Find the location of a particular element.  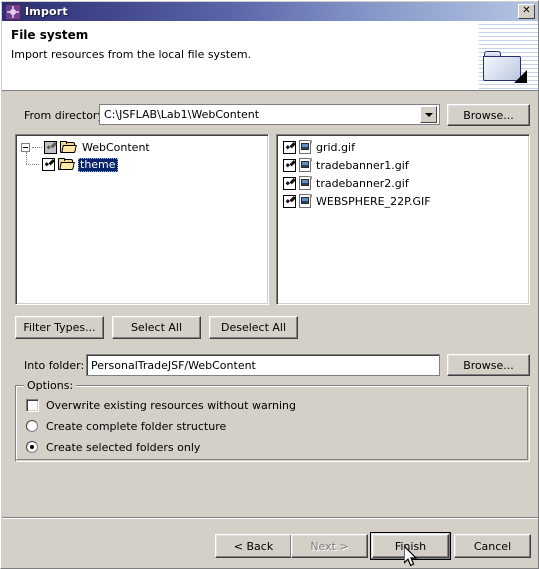

dialog-footer: < Back Next > Finish Cancel is located at coordinates (270, 543).